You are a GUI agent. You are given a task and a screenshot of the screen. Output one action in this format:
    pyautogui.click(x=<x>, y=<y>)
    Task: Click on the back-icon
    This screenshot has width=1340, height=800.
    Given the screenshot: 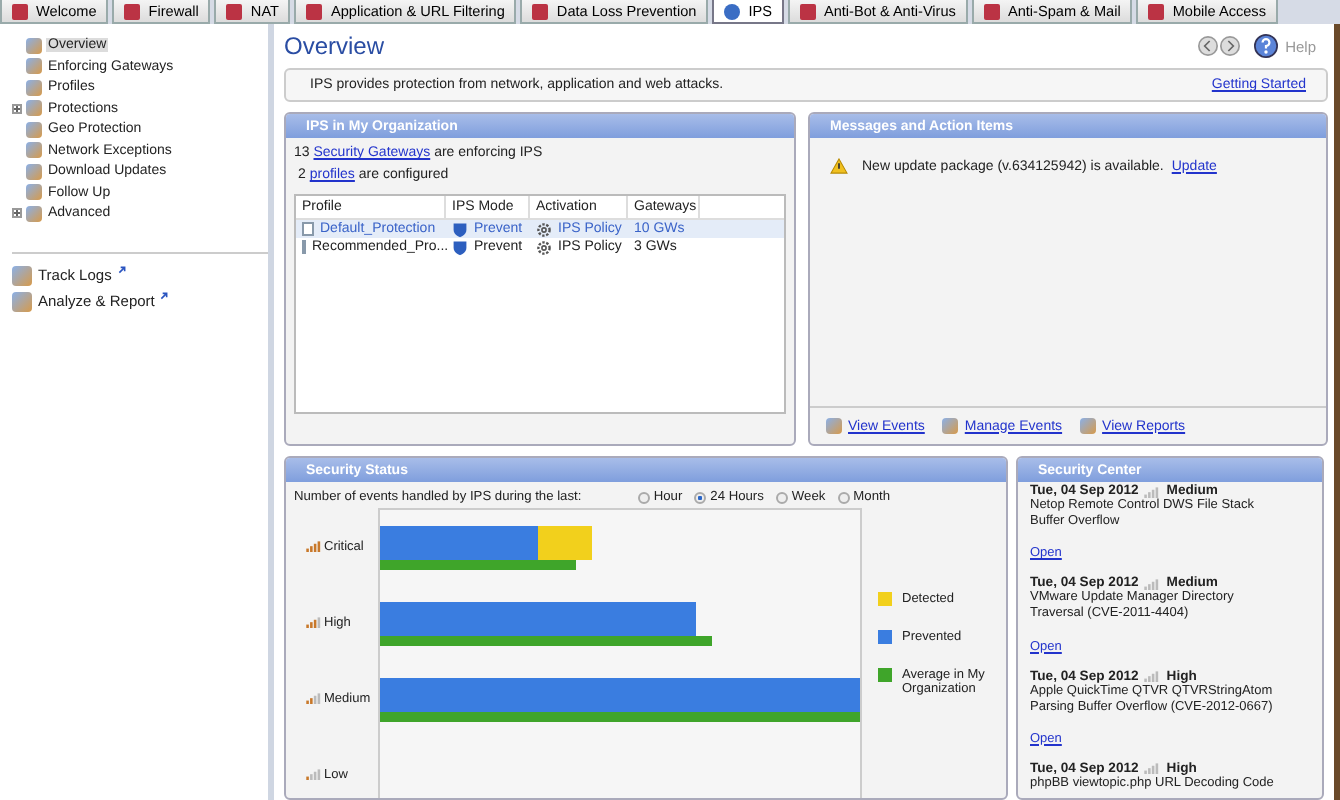 What is the action you would take?
    pyautogui.click(x=1207, y=46)
    